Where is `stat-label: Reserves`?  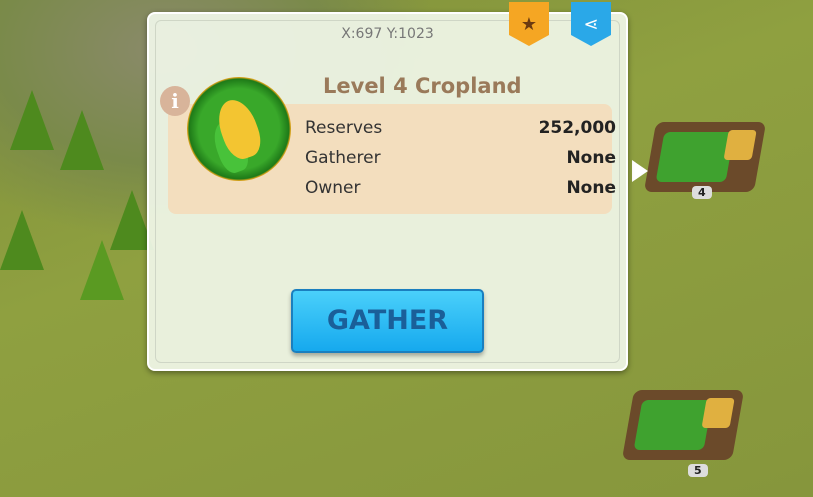
stat-label: Reserves is located at coordinates (344, 128).